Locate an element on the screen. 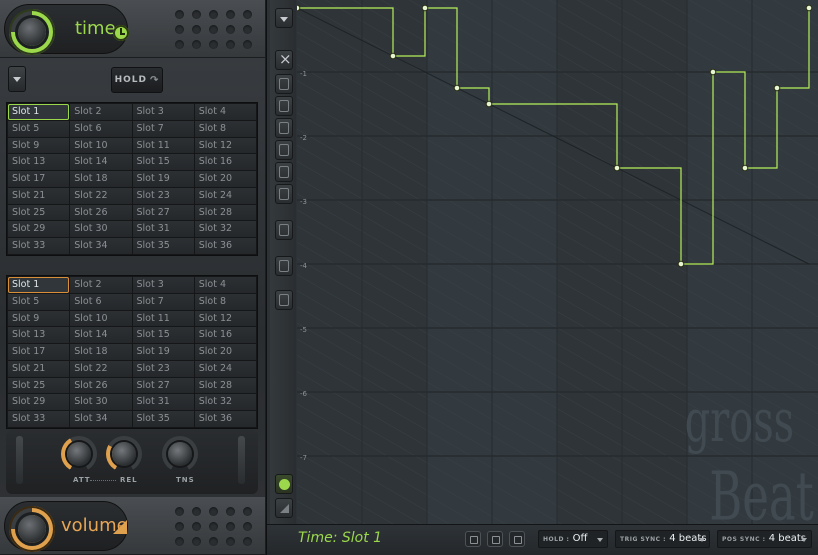 The height and width of the screenshot is (555, 818). volume-slot-35: Slot 35 is located at coordinates (163, 419).